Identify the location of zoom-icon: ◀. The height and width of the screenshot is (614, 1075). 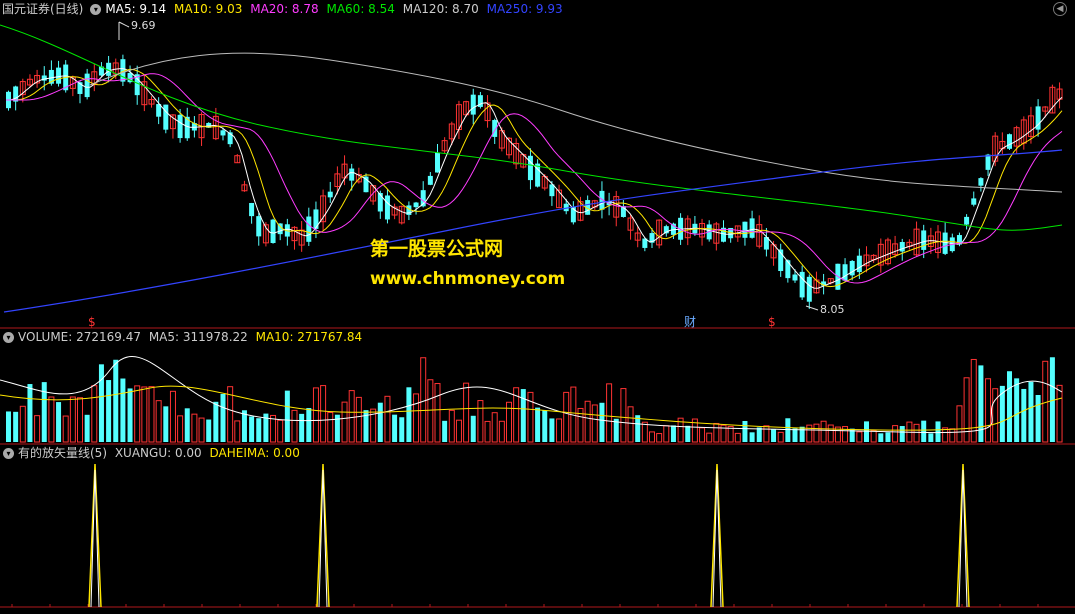
(1060, 9).